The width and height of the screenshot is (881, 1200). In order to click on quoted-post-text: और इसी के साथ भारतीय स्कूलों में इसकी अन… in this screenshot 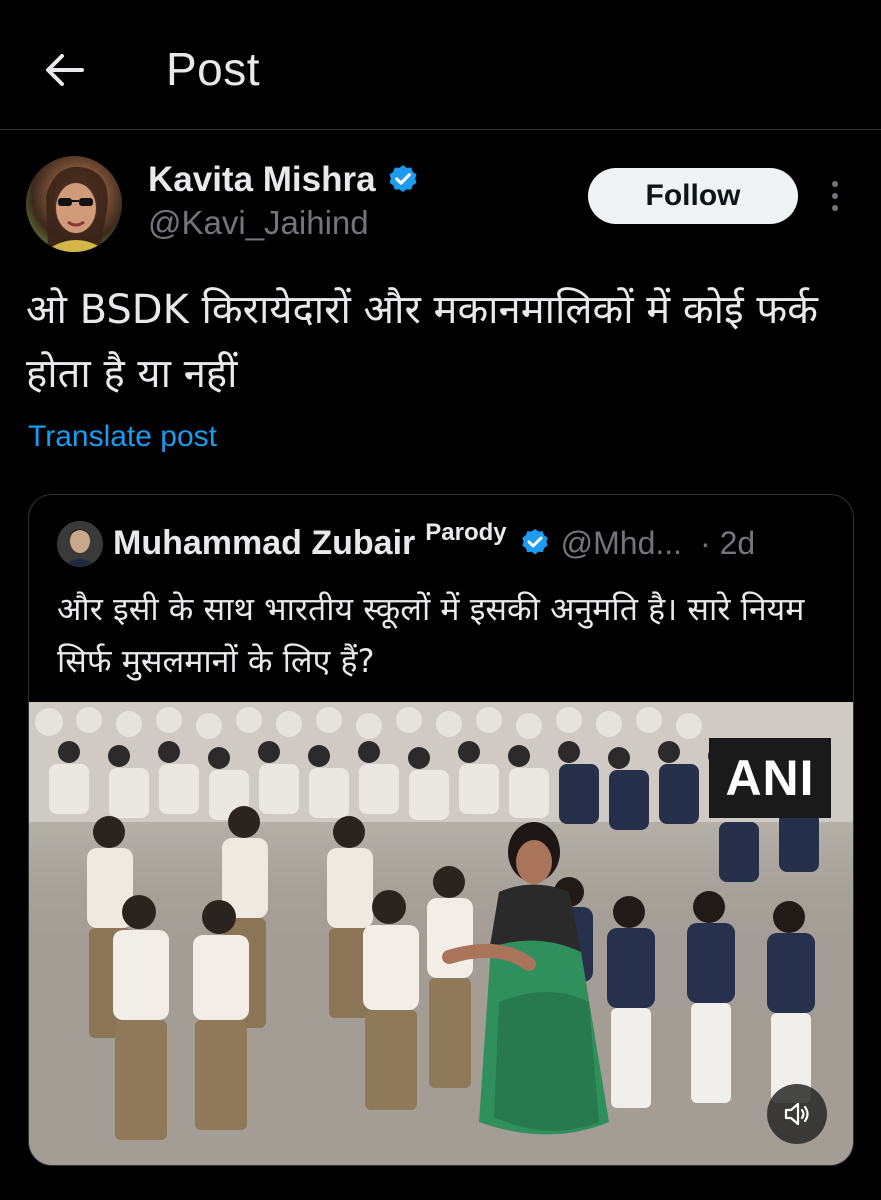, I will do `click(431, 635)`.